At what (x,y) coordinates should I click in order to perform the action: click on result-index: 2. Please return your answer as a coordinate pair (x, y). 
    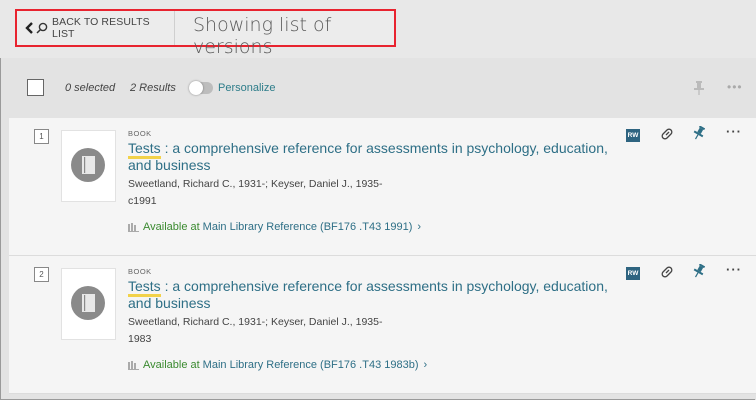
    Looking at the image, I should click on (41, 274).